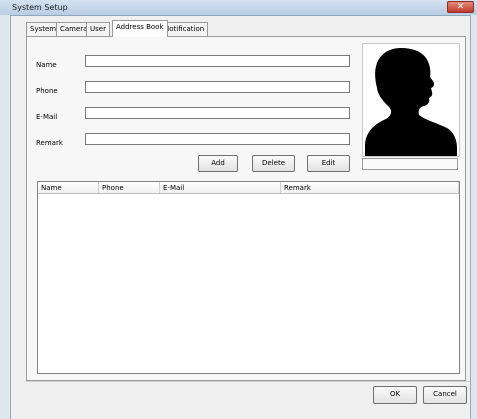 The width and height of the screenshot is (477, 419). Describe the element at coordinates (248, 381) in the screenshot. I see `footer-divider` at that location.